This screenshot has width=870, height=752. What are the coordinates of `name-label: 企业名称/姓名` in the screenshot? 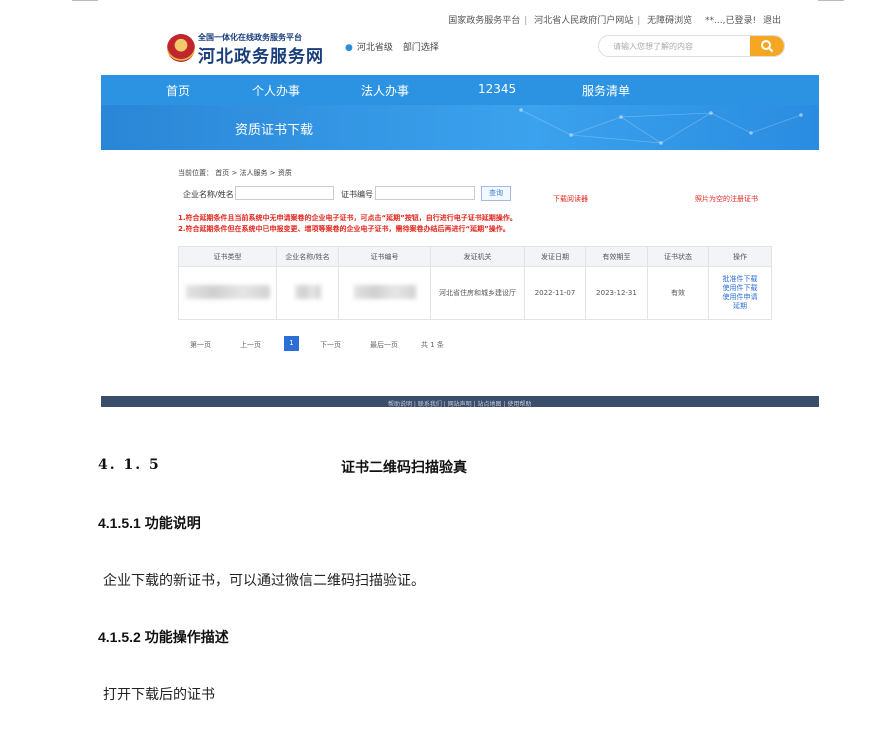 It's located at (208, 194).